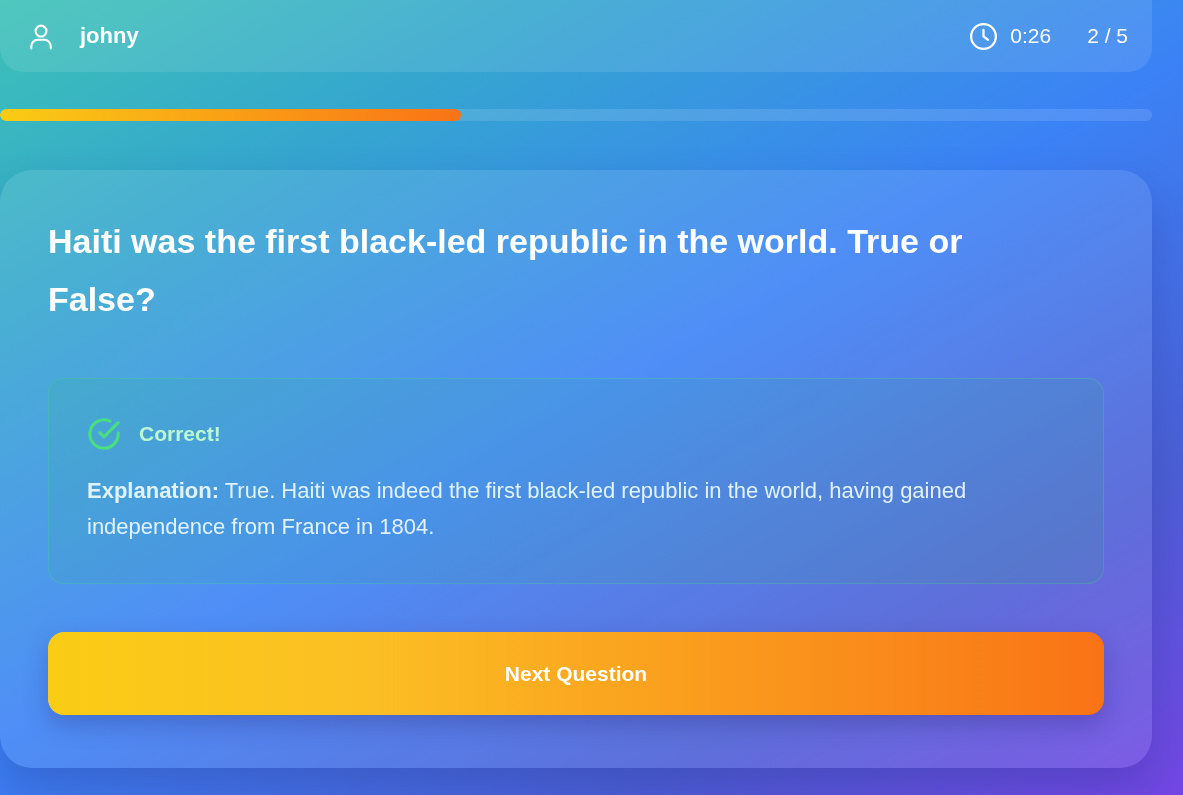 This screenshot has width=1183, height=795. I want to click on username: johny, so click(109, 36).